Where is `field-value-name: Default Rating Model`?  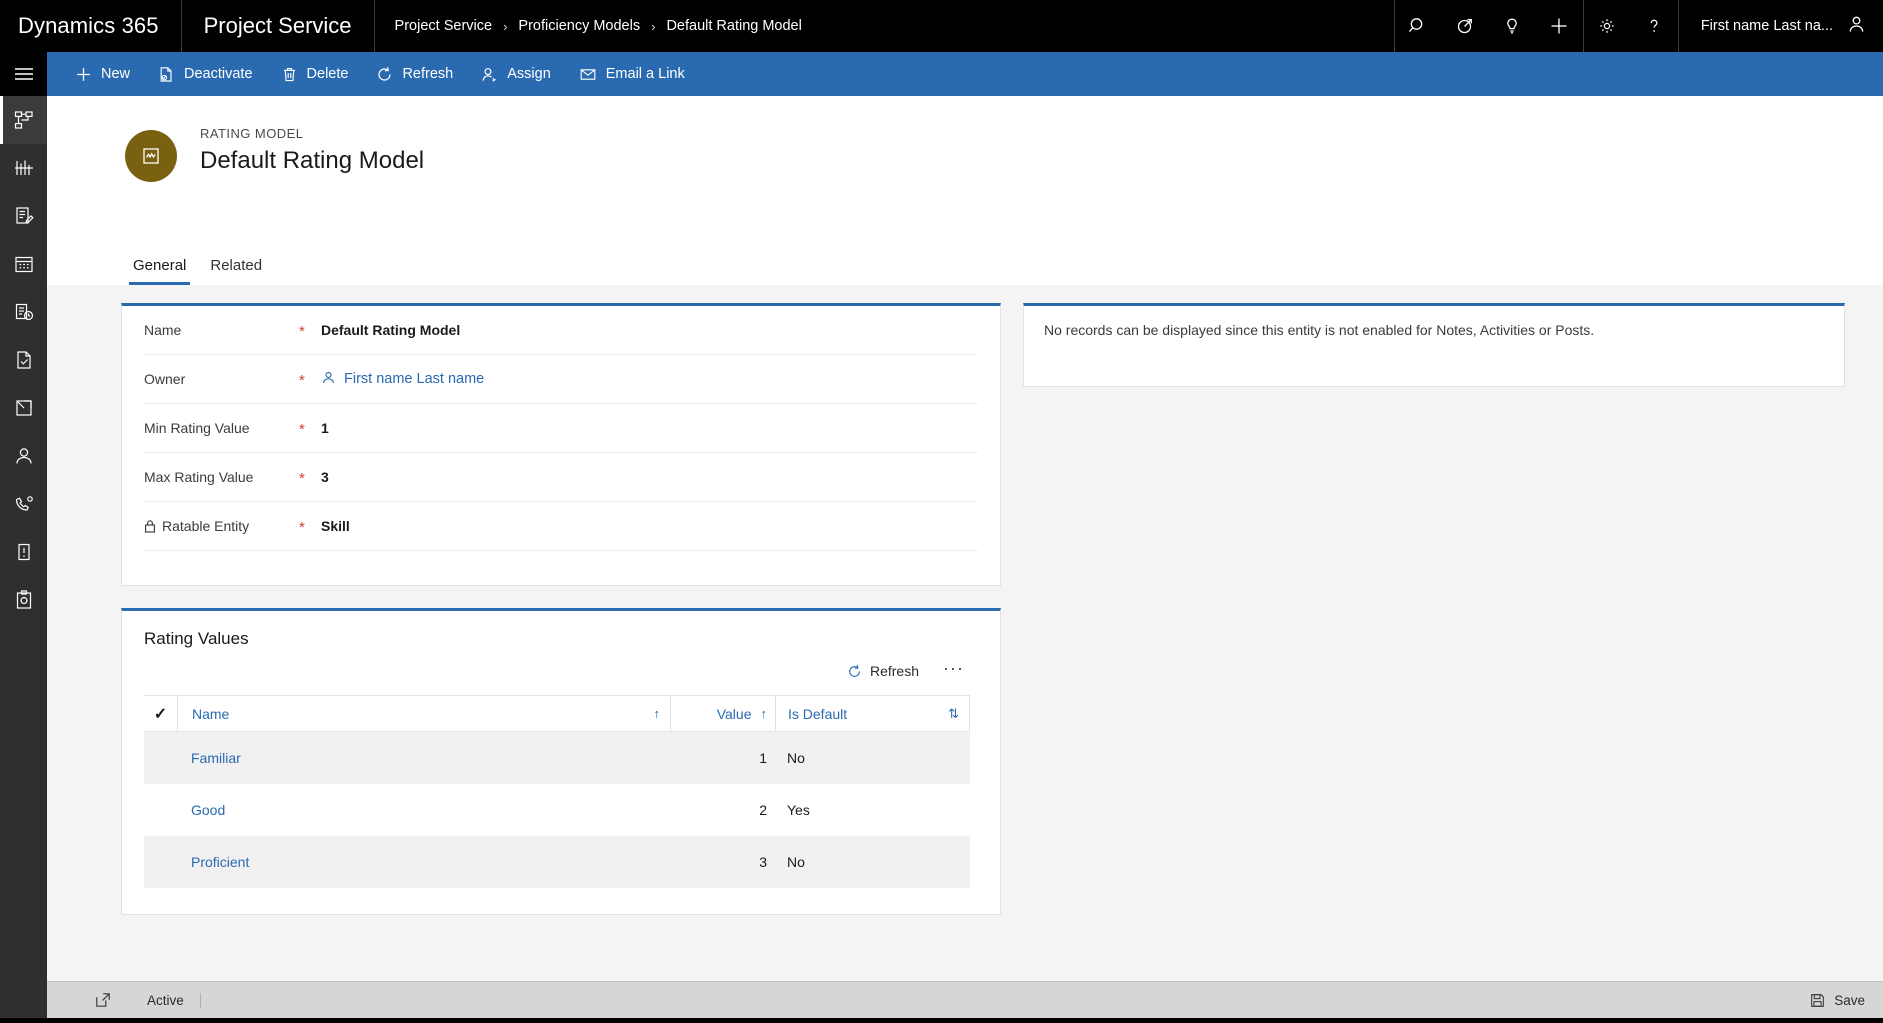
field-value-name: Default Rating Model is located at coordinates (390, 330).